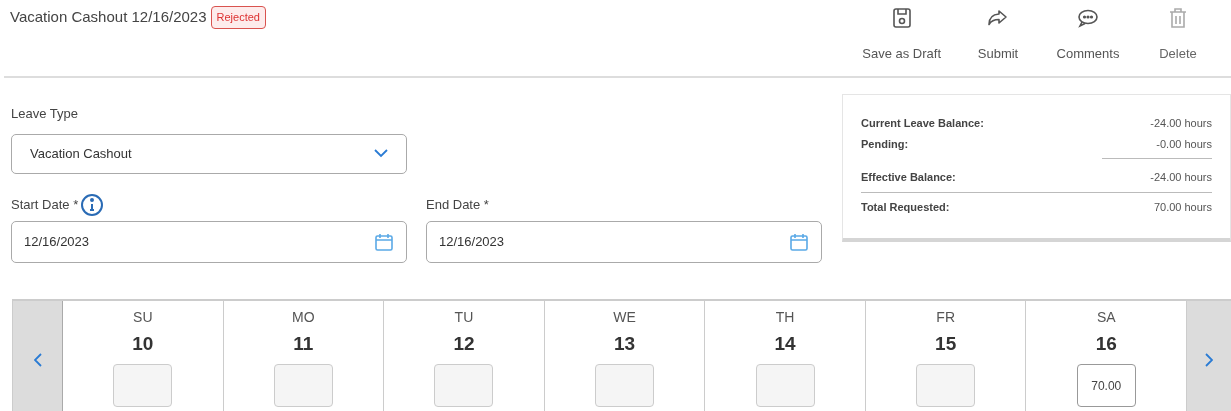 The width and height of the screenshot is (1231, 411). Describe the element at coordinates (1182, 207) in the screenshot. I see `balance-value: 70.00 hours` at that location.